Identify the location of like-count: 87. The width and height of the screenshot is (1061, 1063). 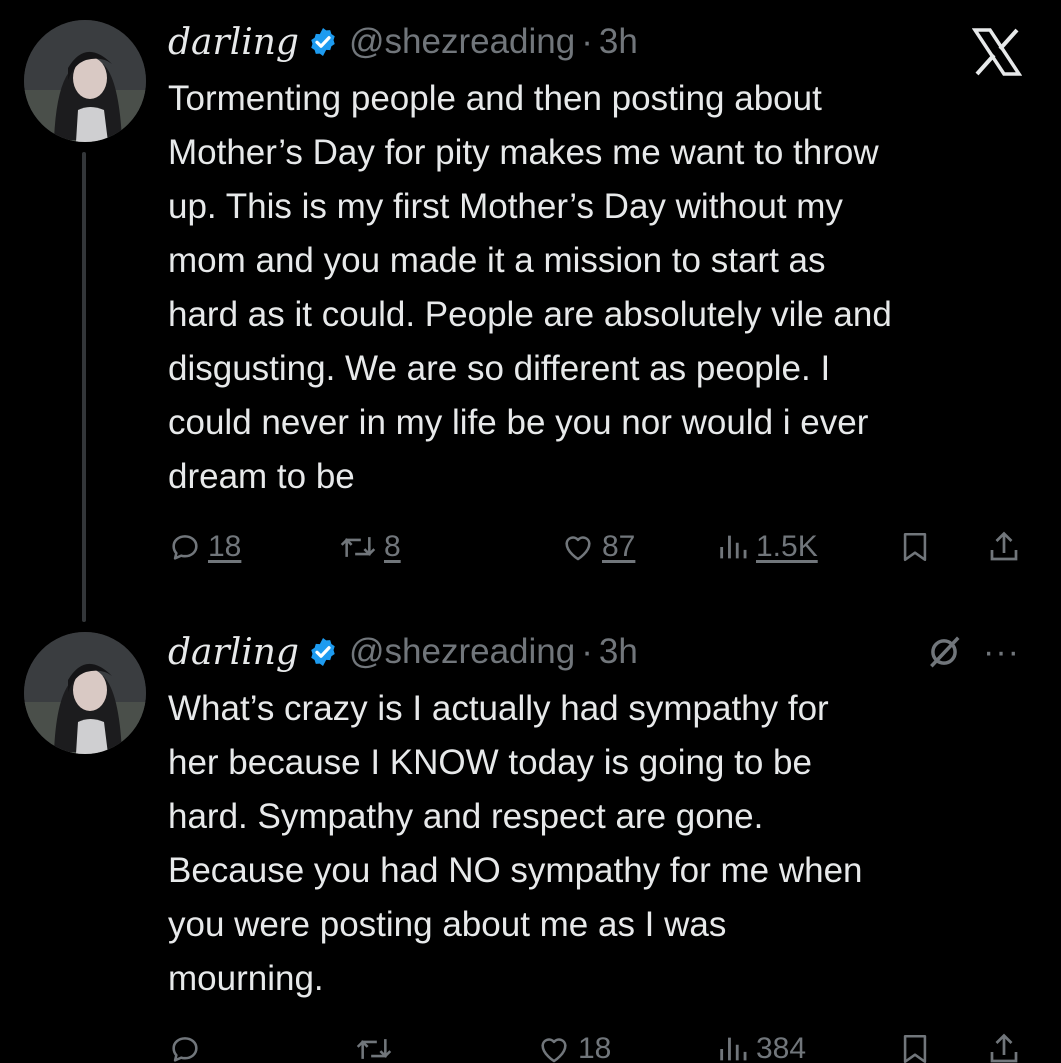
(619, 546).